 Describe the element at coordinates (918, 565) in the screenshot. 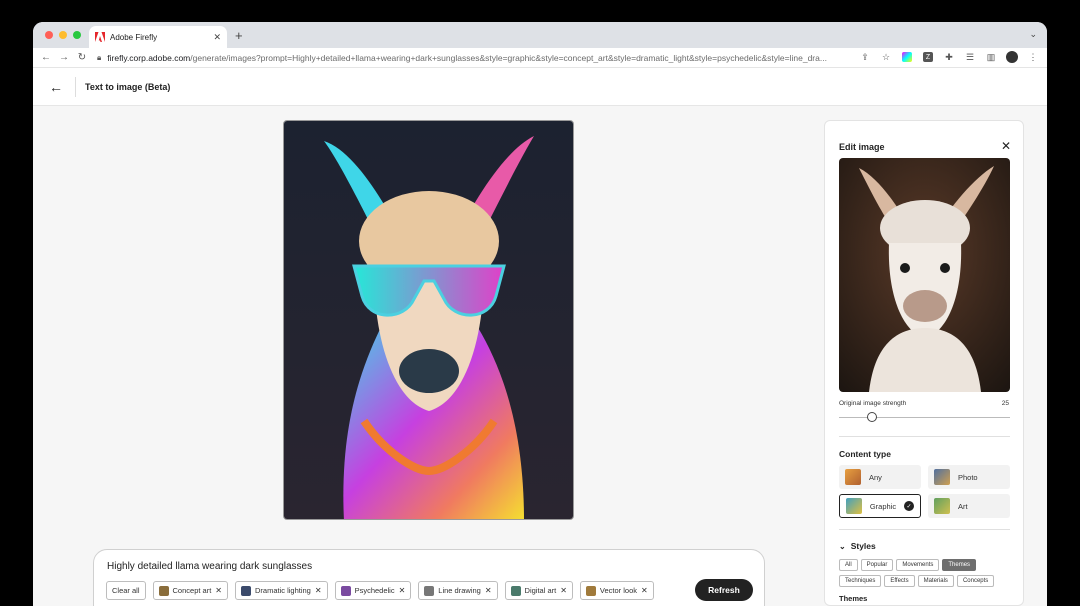

I see `style-filter-movements: Movements` at that location.